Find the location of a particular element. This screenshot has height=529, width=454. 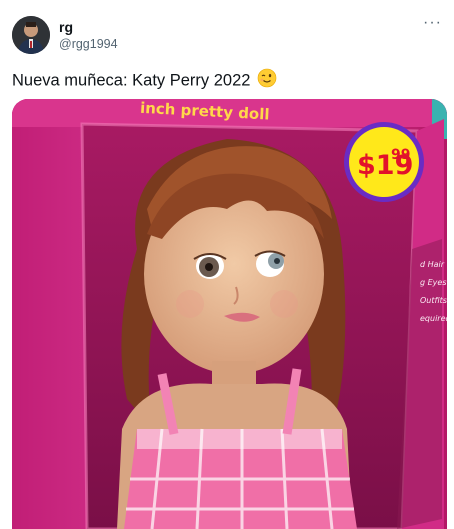

more-horizontal-icon: ··· is located at coordinates (432, 23).